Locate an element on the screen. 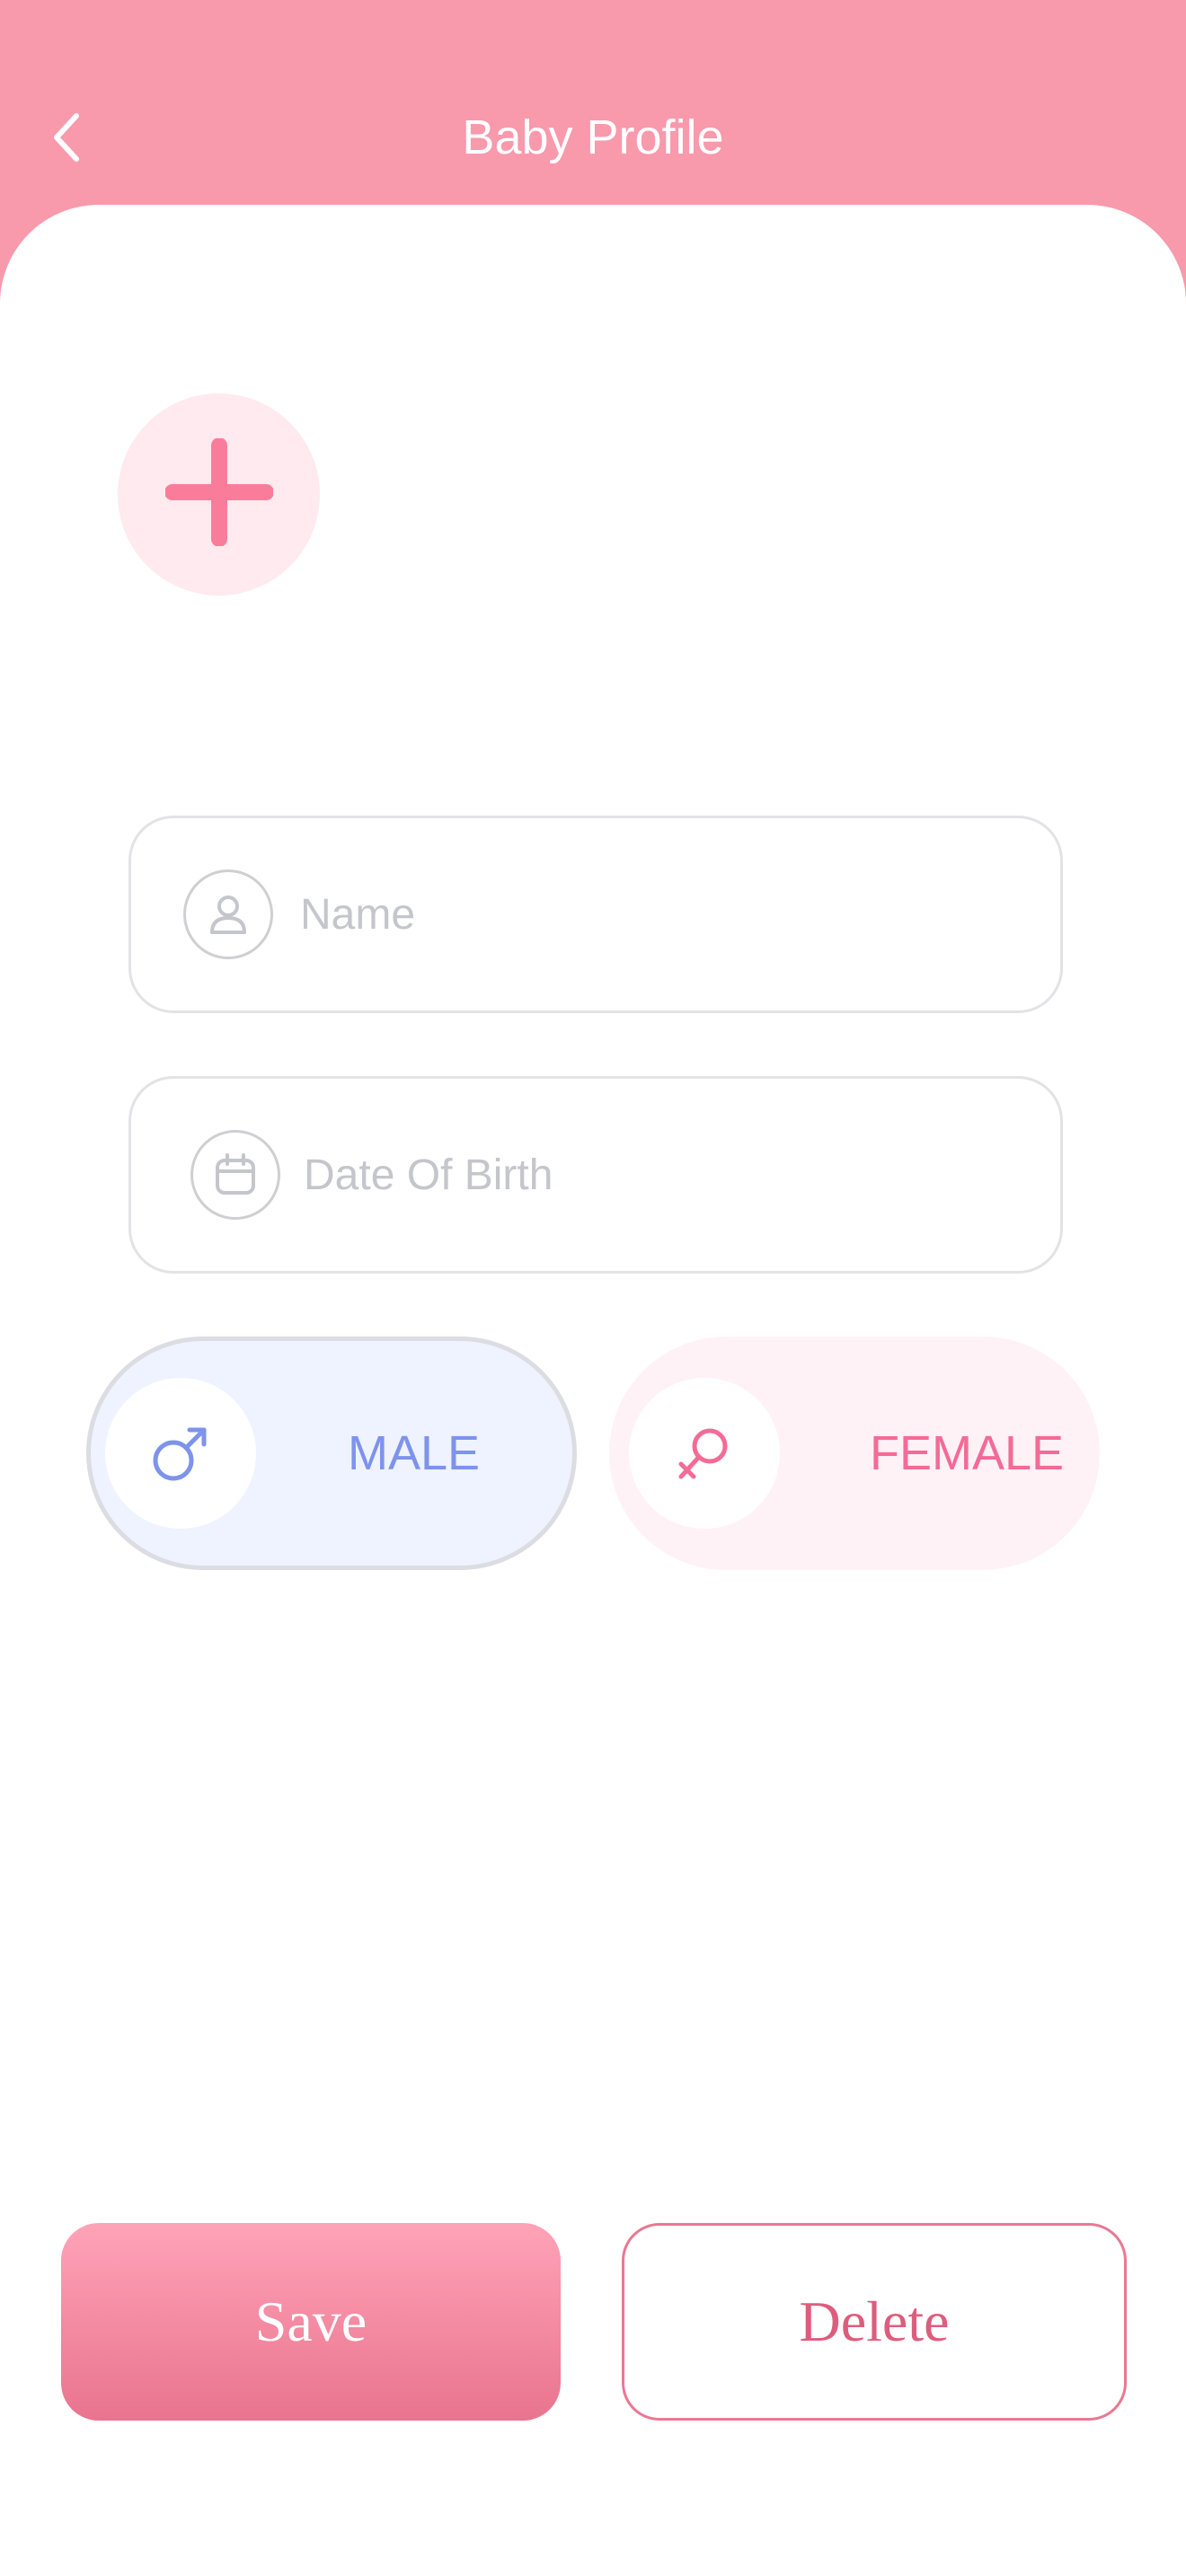 This screenshot has height=2576, width=1186. add-photo-button is located at coordinates (219, 494).